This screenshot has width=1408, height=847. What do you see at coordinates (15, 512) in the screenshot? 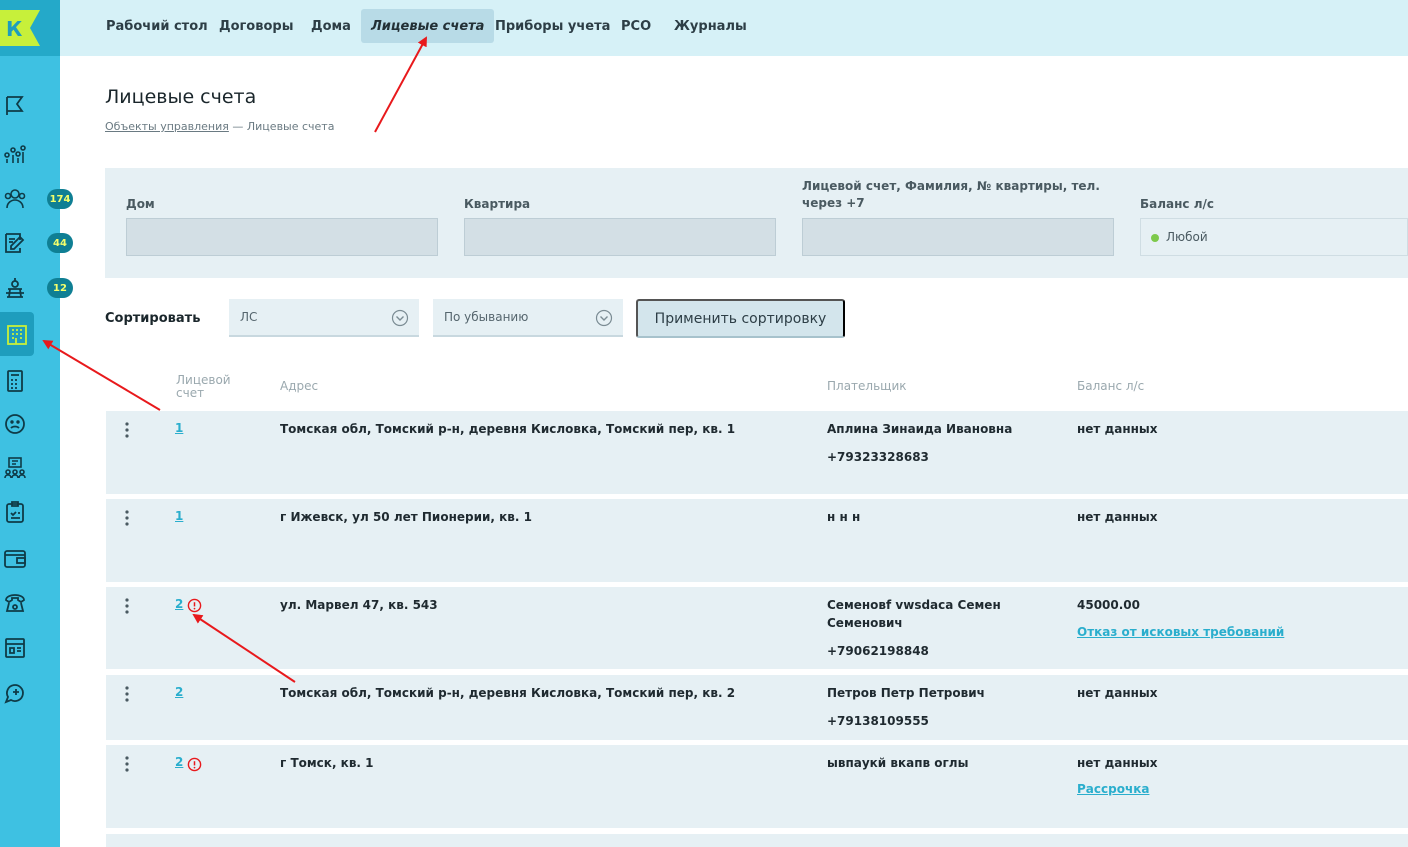
I see `checklist-icon` at bounding box center [15, 512].